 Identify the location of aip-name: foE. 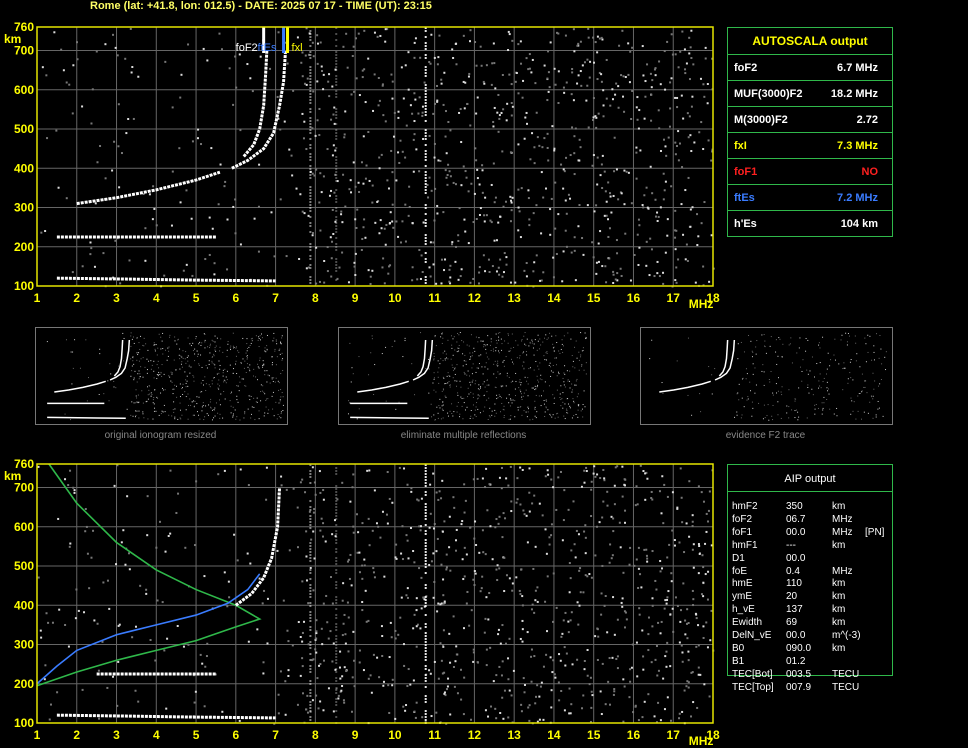
(740, 571).